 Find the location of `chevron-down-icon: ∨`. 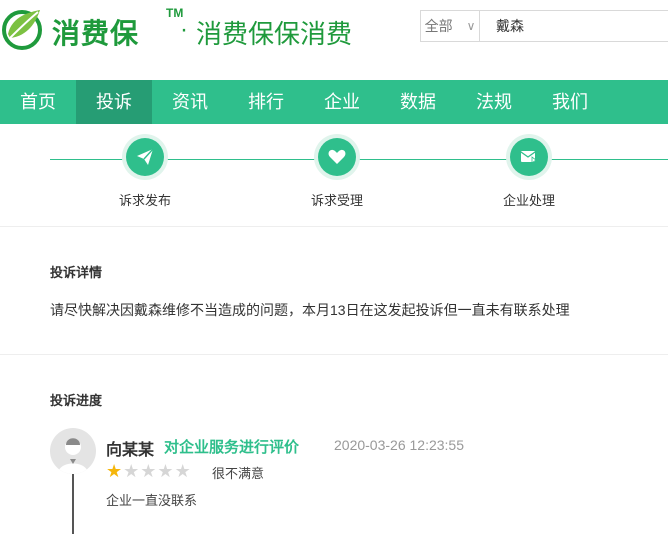

chevron-down-icon: ∨ is located at coordinates (471, 26).